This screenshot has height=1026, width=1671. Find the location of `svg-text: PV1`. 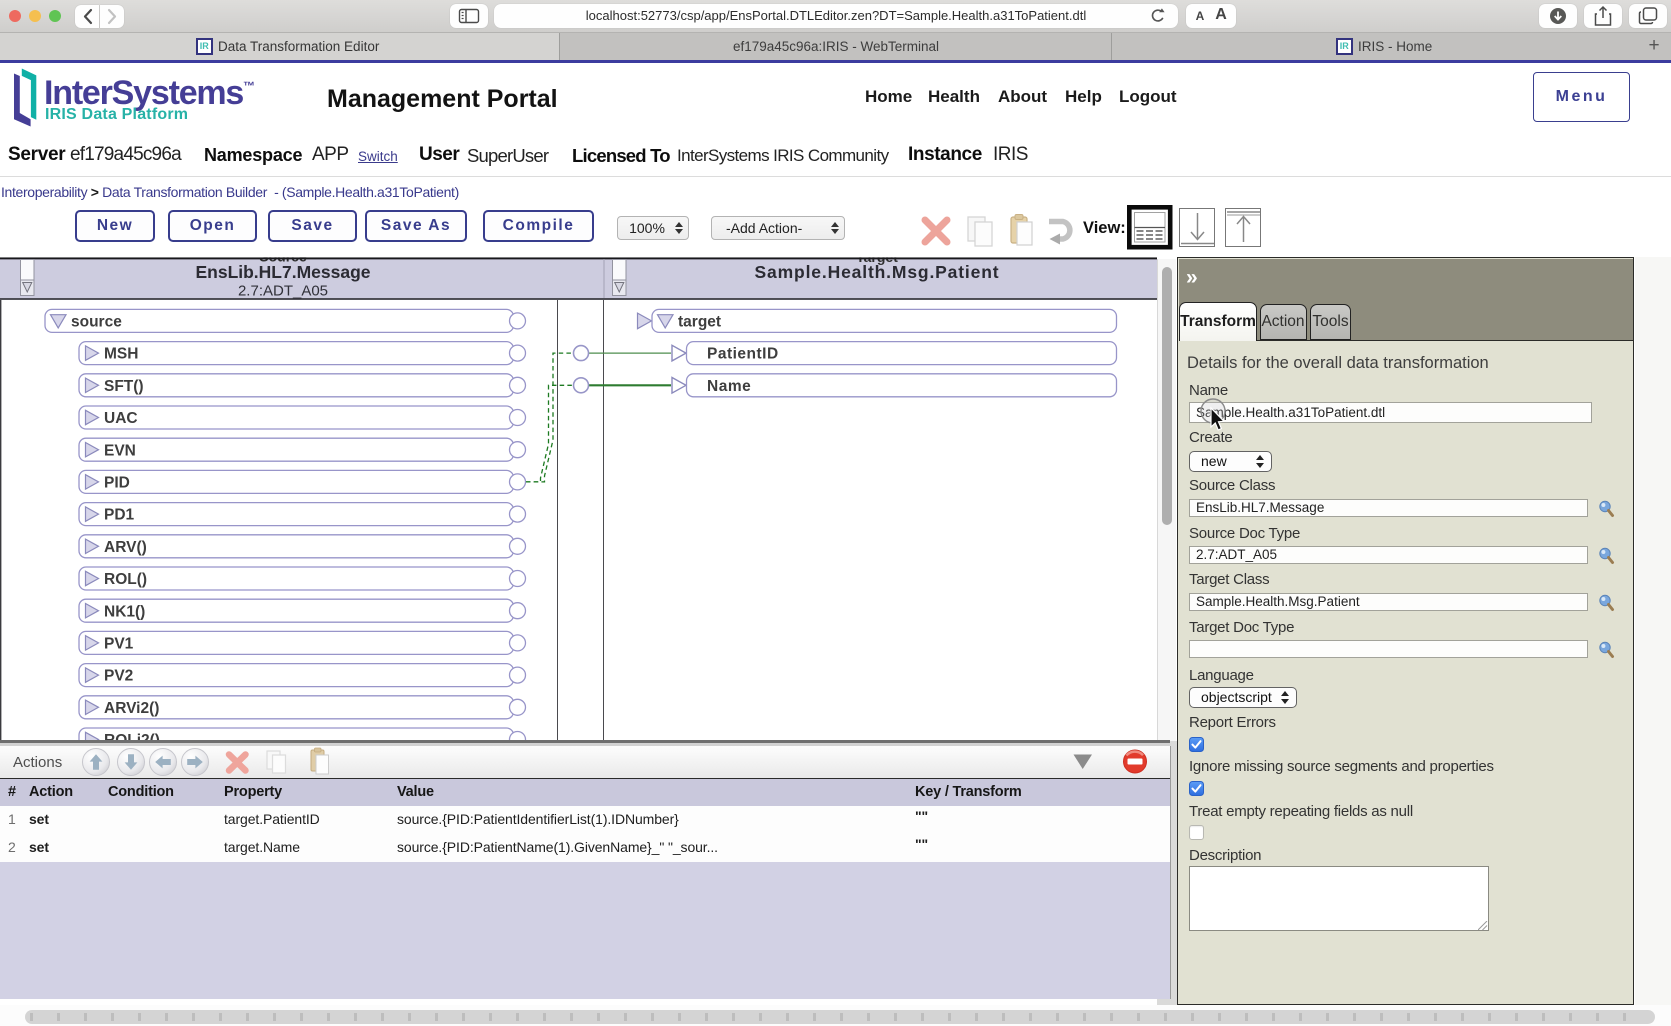

svg-text: PV1 is located at coordinates (119, 644).